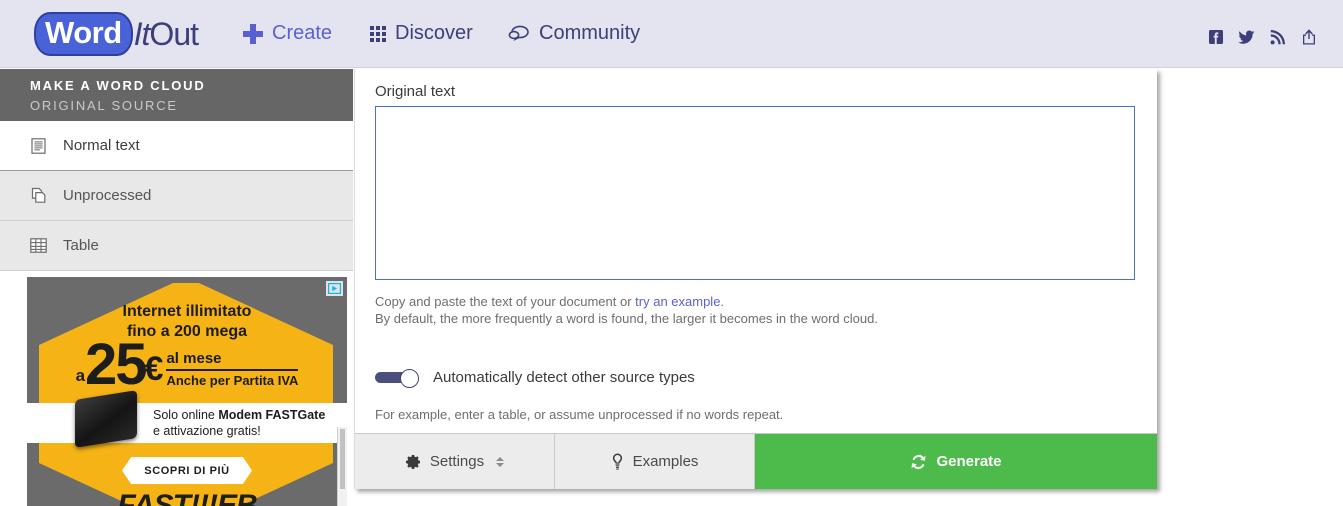 The width and height of the screenshot is (1343, 506). I want to click on nav-item-community: Community, so click(574, 33).